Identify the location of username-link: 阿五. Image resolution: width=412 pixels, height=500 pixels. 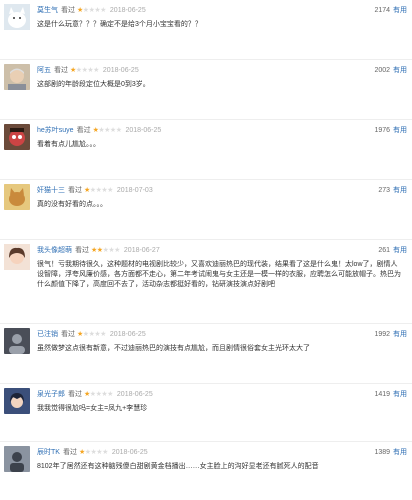
(44, 70).